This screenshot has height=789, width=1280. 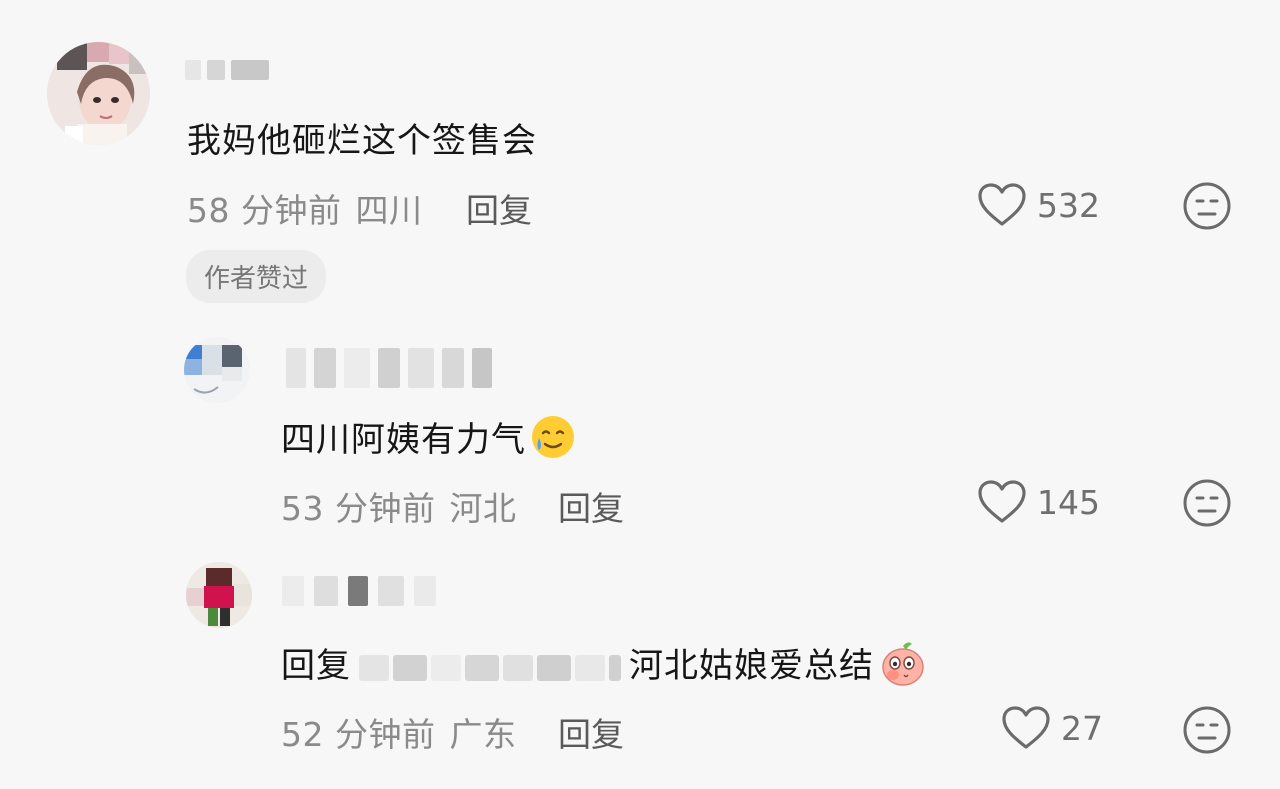 I want to click on comment-location: 河北, so click(x=483, y=508).